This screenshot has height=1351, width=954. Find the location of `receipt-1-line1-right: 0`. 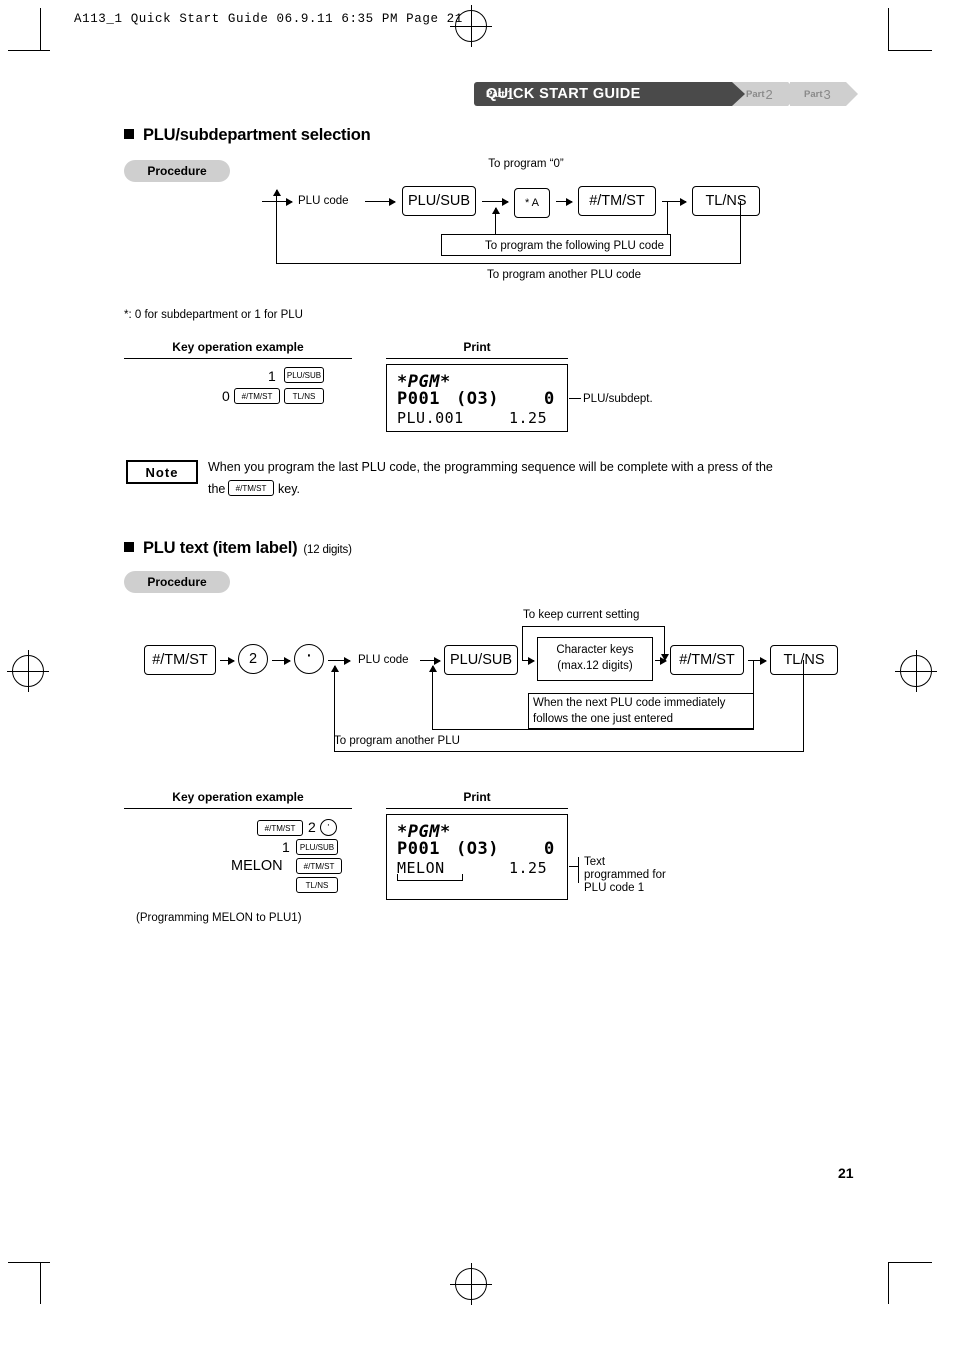

receipt-1-line1-right: 0 is located at coordinates (549, 399).